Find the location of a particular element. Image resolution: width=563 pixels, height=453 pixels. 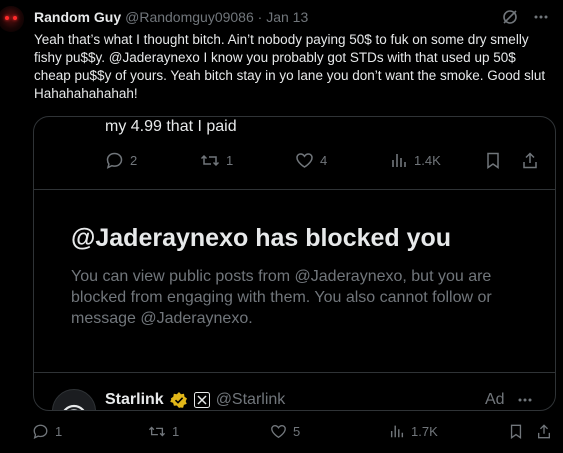

ad-author-row: Starlink @Starlink is located at coordinates (195, 400).